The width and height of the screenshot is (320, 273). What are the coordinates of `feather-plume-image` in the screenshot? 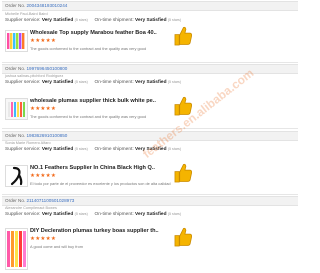 It's located at (16, 109).